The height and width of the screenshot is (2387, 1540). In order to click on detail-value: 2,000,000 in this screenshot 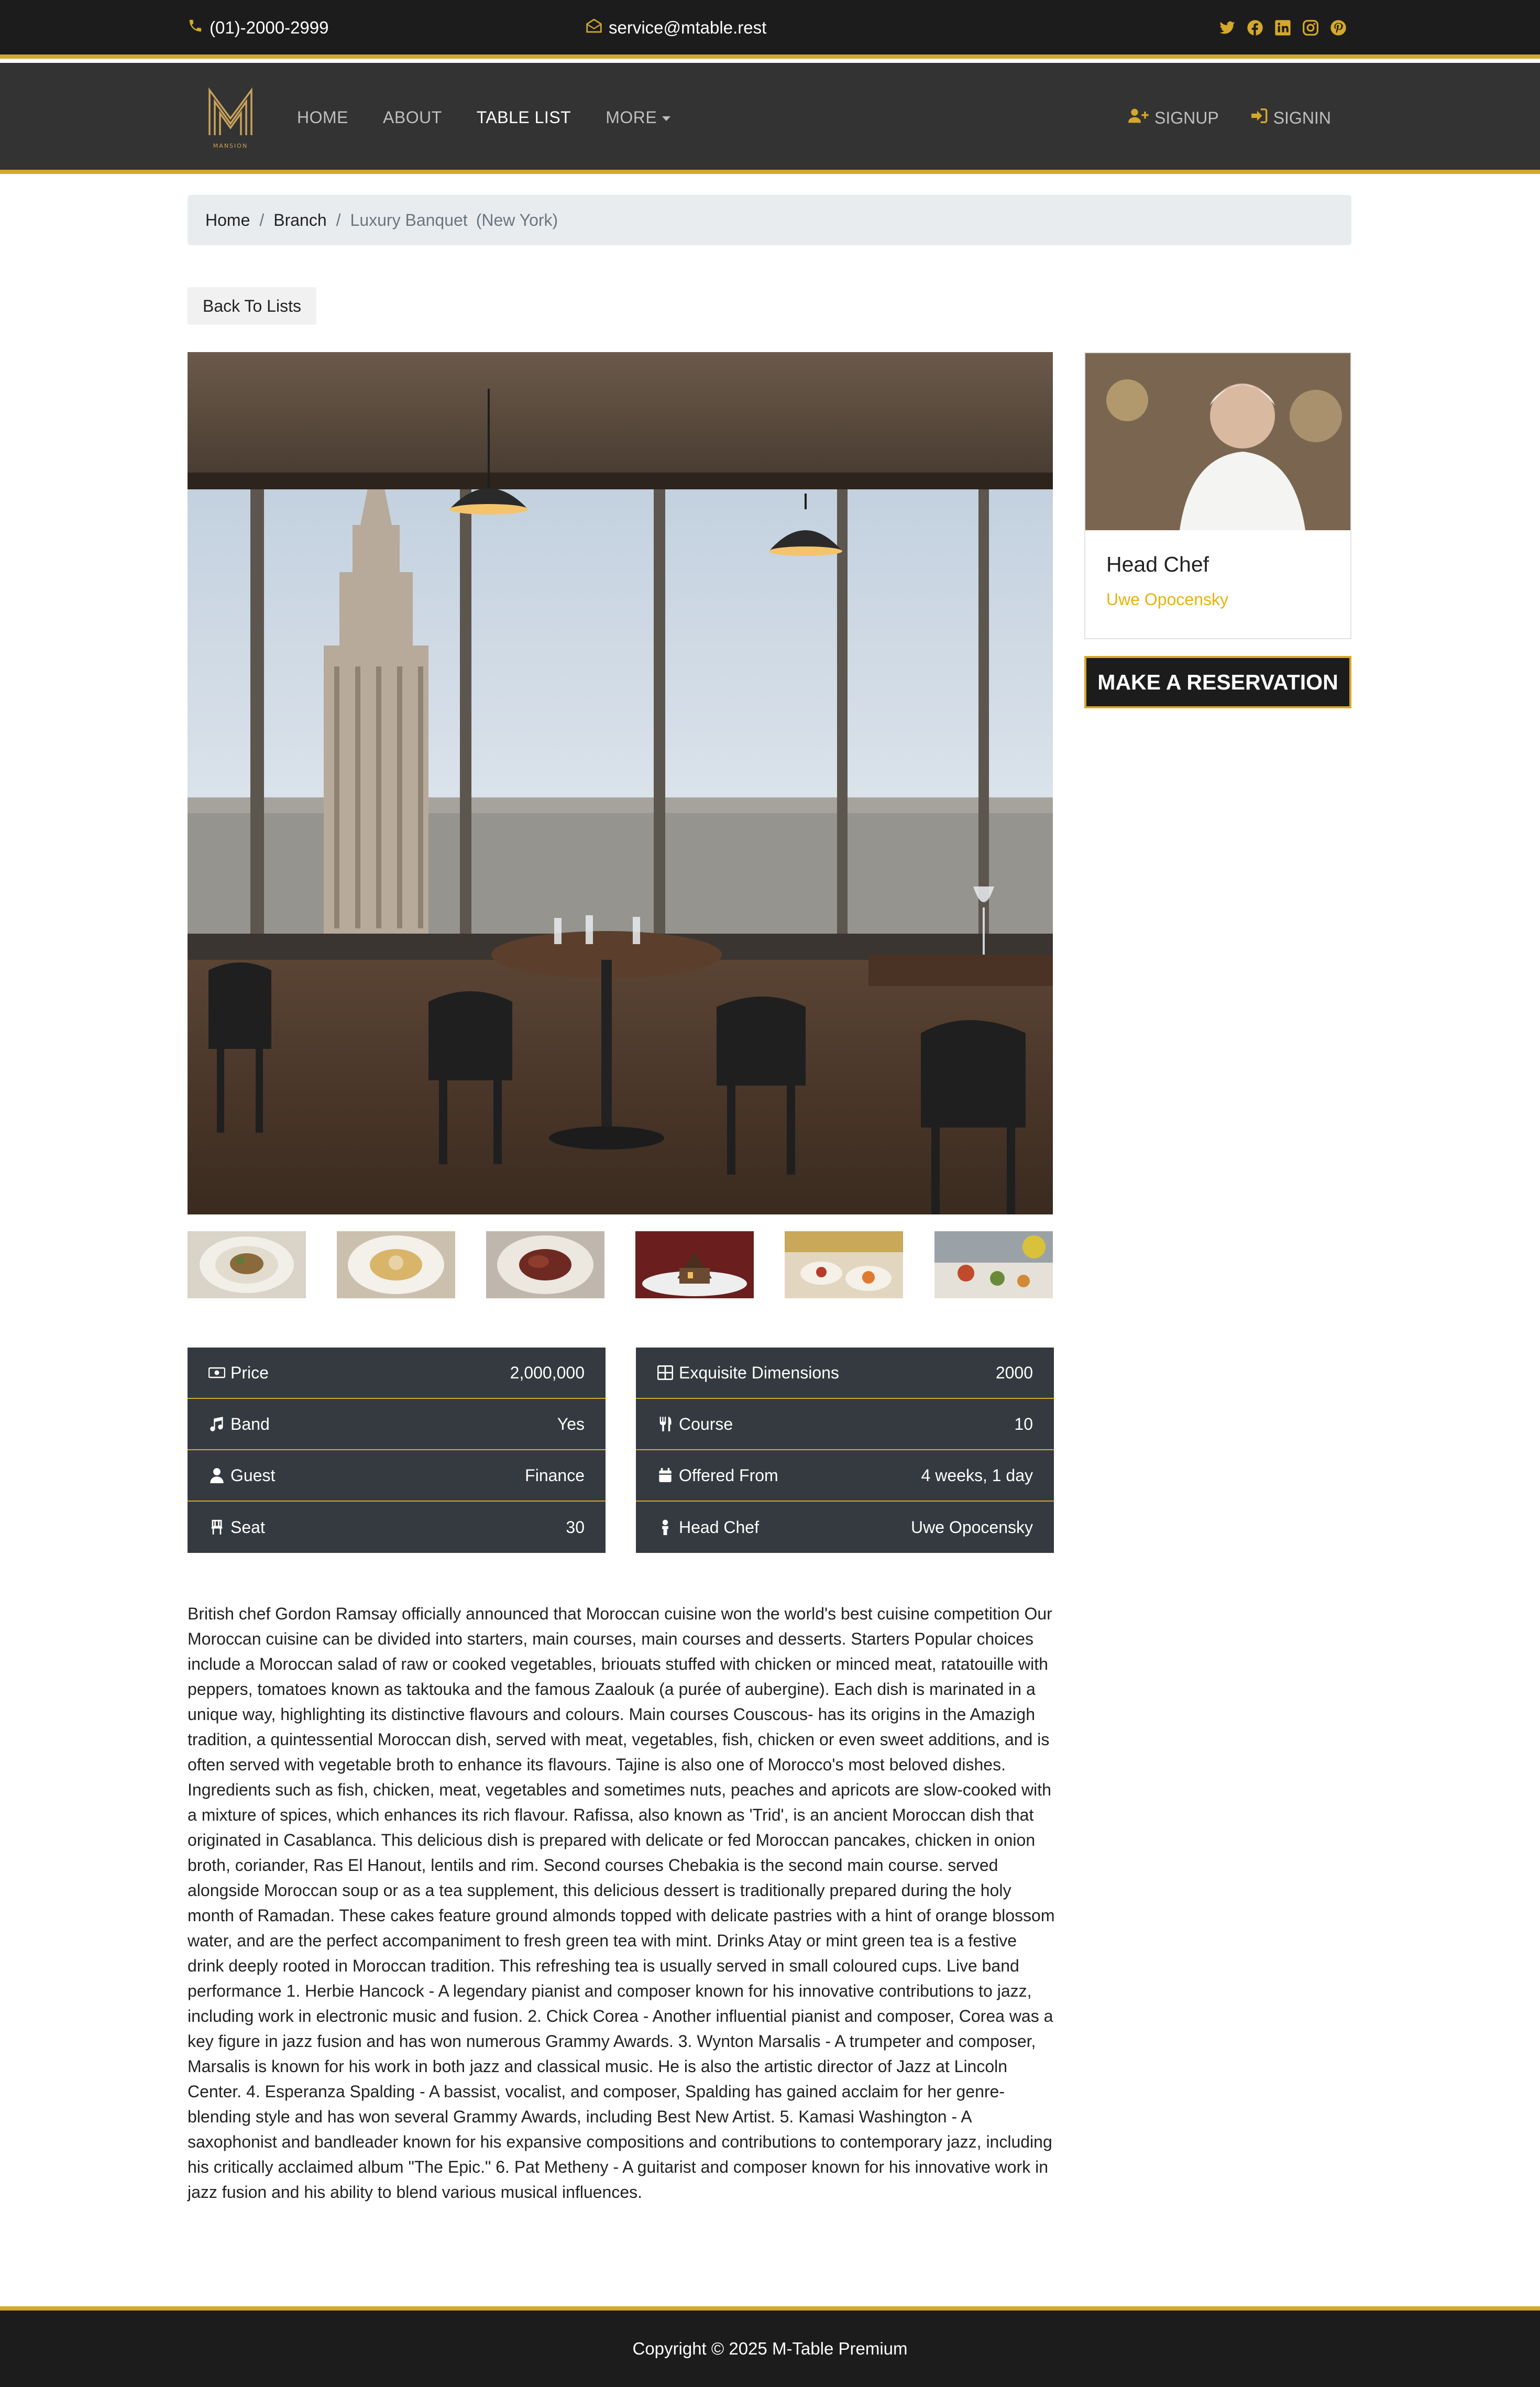, I will do `click(547, 1372)`.